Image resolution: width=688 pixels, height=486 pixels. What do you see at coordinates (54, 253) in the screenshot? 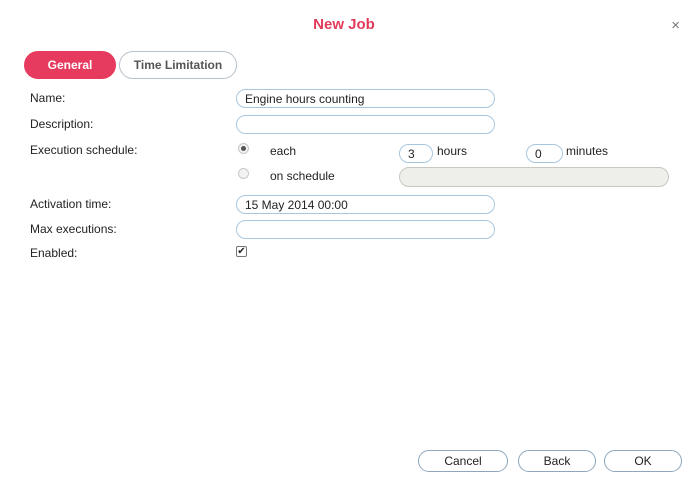
I see `enabled-label: Enabled:` at bounding box center [54, 253].